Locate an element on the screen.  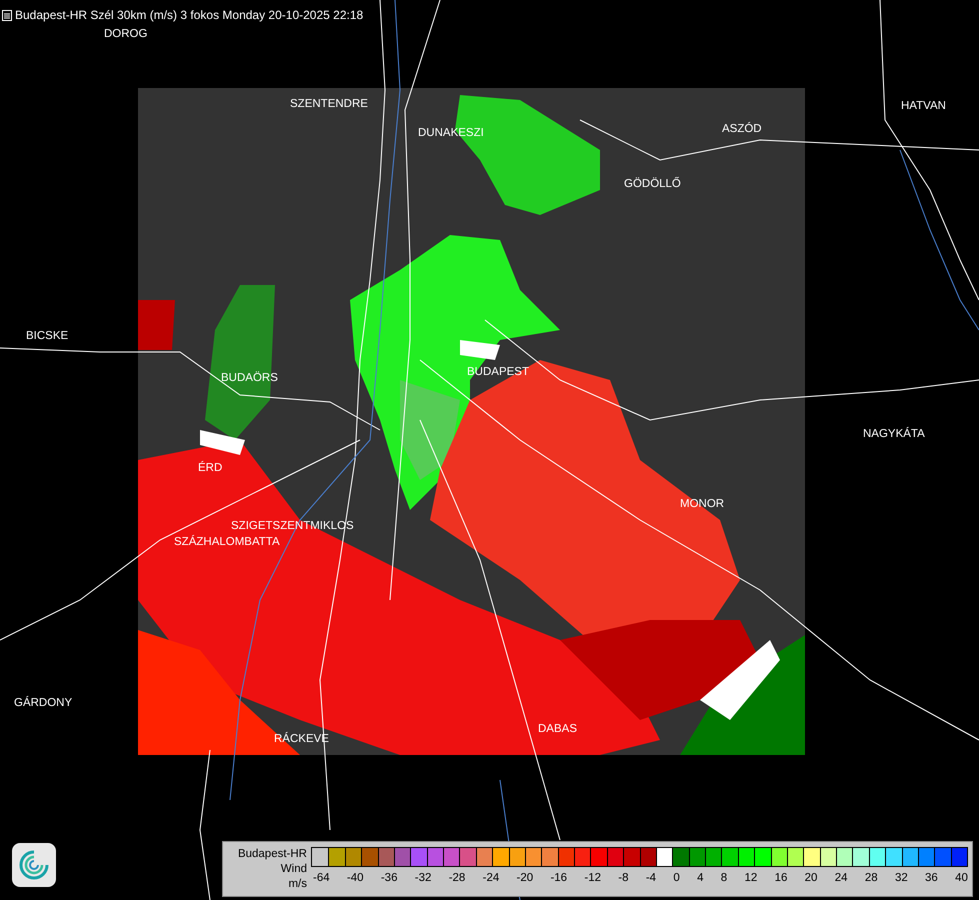
place-label: DOROG is located at coordinates (126, 34).